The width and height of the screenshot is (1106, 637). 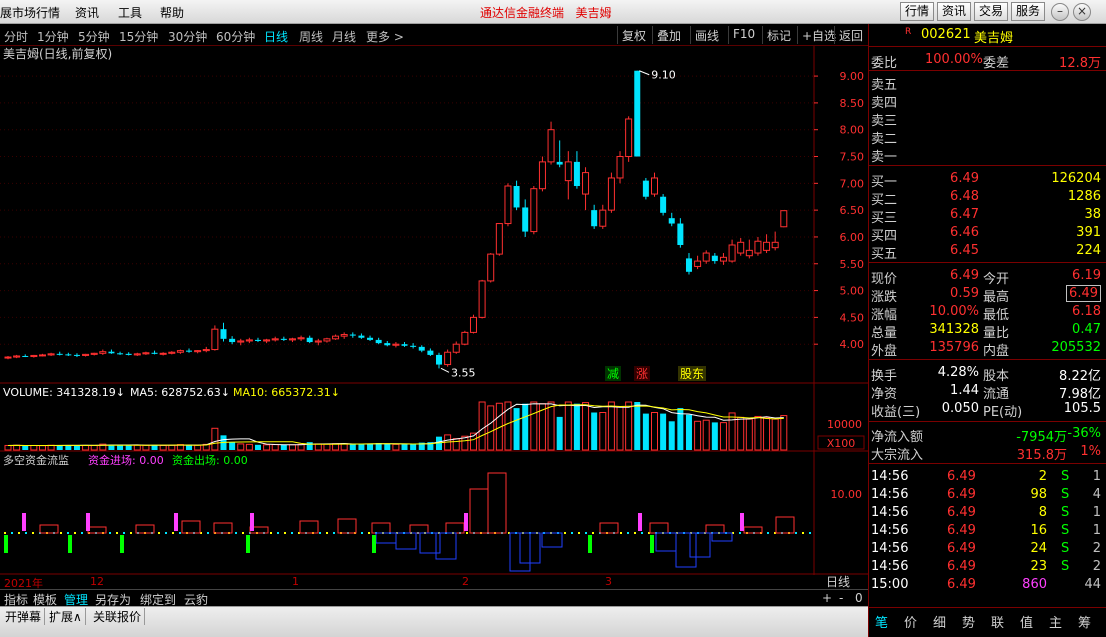 What do you see at coordinates (172, 12) in the screenshot?
I see `menu-help: 帮助` at bounding box center [172, 12].